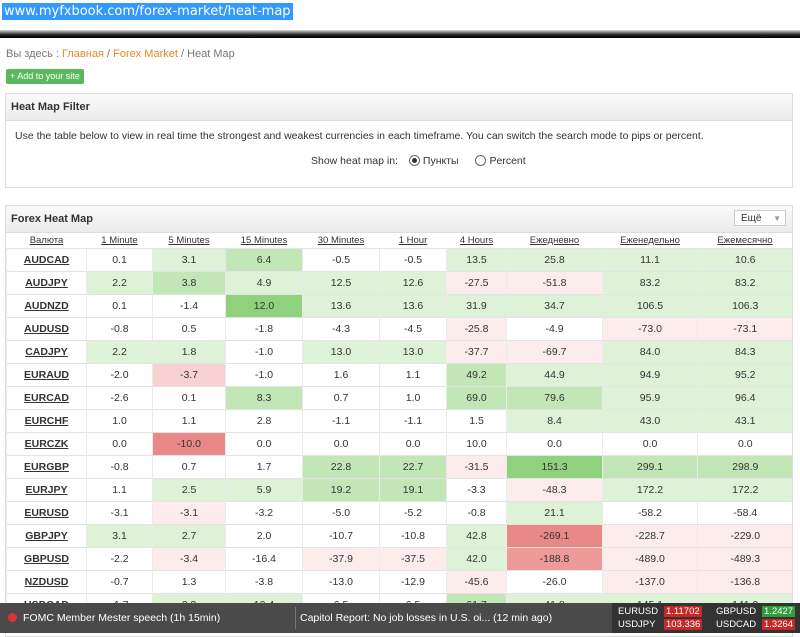 This screenshot has width=800, height=637. I want to click on currency-pair-link: EURCZK, so click(46, 444).